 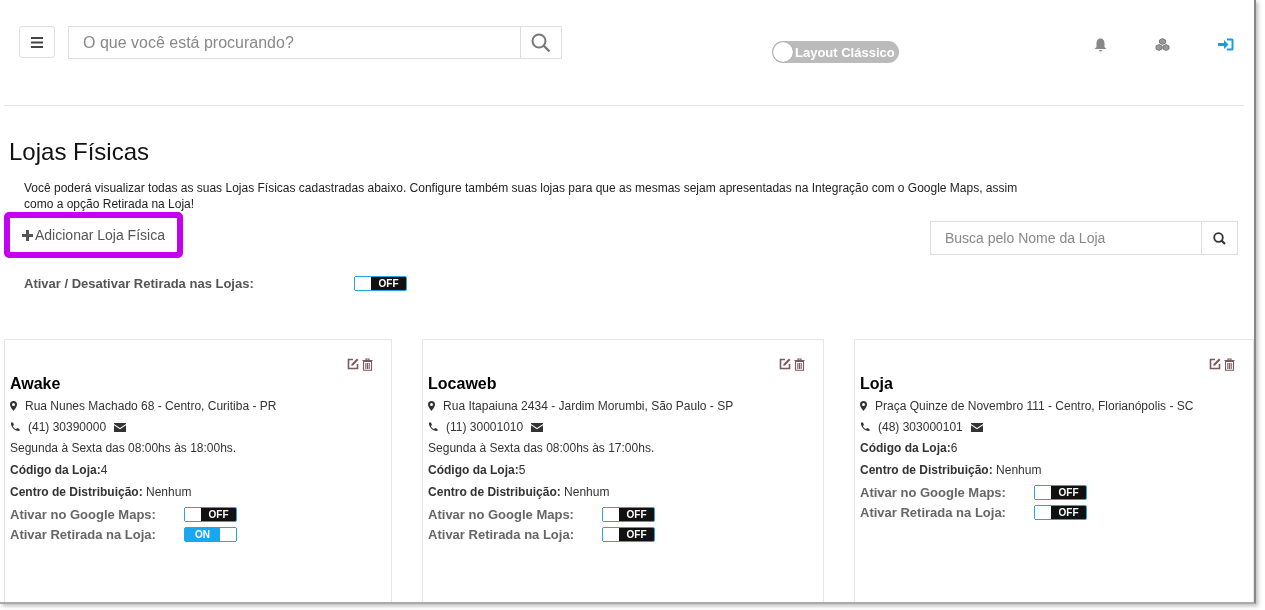 I want to click on store-phone: (41) 30390000, so click(x=67, y=427).